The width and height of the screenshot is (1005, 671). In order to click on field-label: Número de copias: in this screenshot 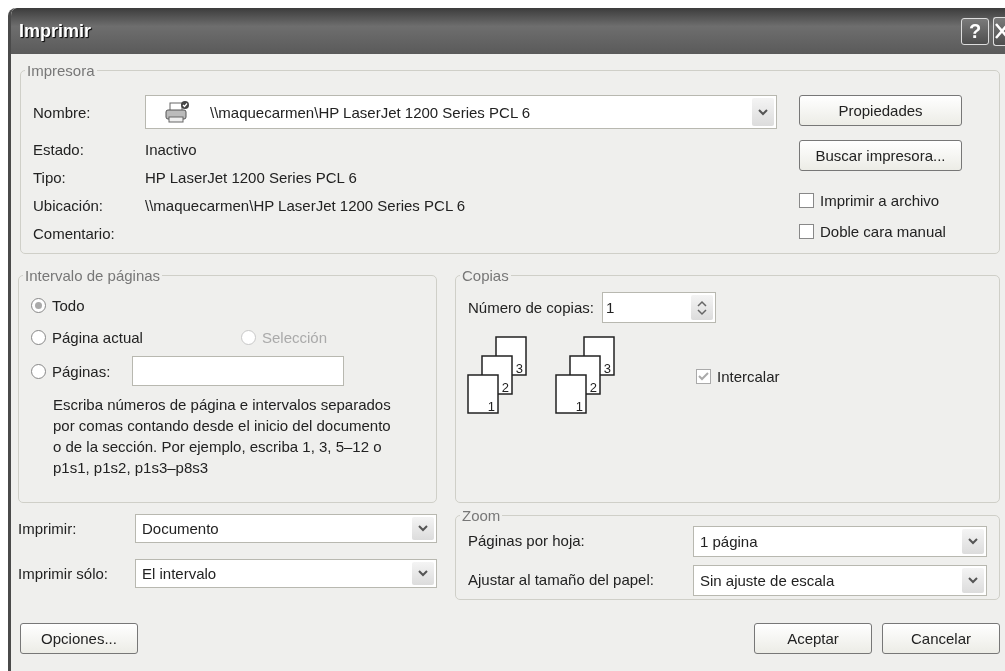, I will do `click(531, 307)`.